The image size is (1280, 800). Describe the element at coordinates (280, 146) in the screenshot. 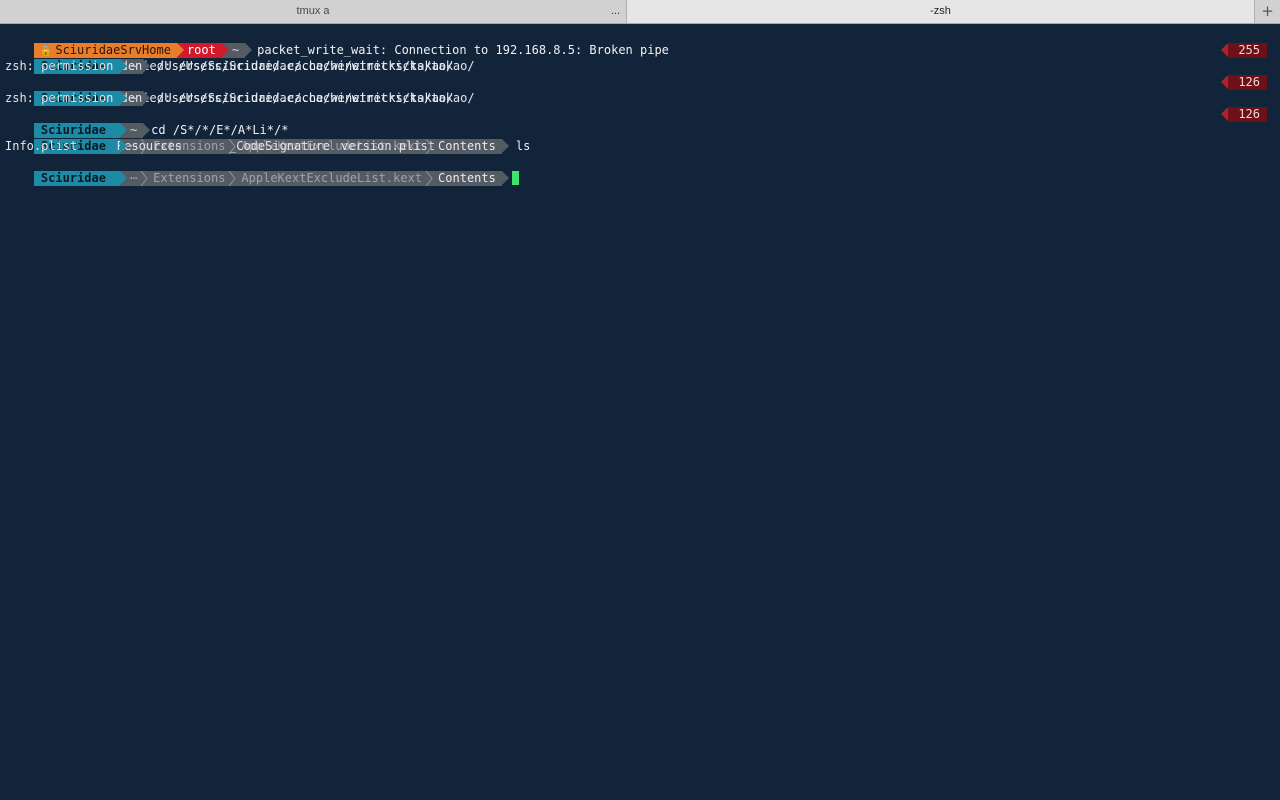

I see `file-entry: _CodeSignature` at that location.